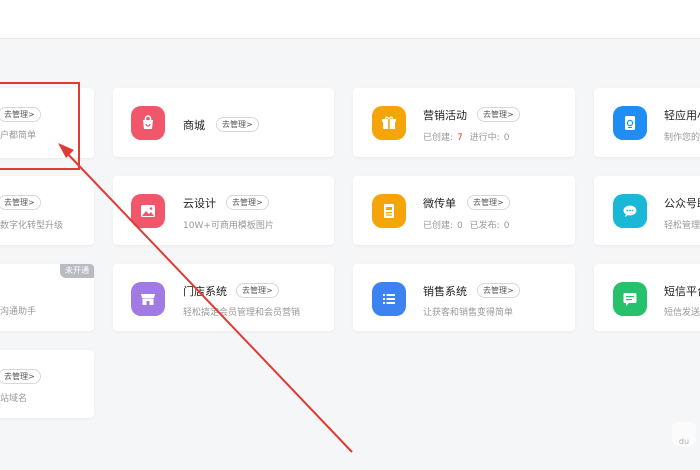 The image size is (700, 470). I want to click on card-title: 轻应用小, so click(682, 115).